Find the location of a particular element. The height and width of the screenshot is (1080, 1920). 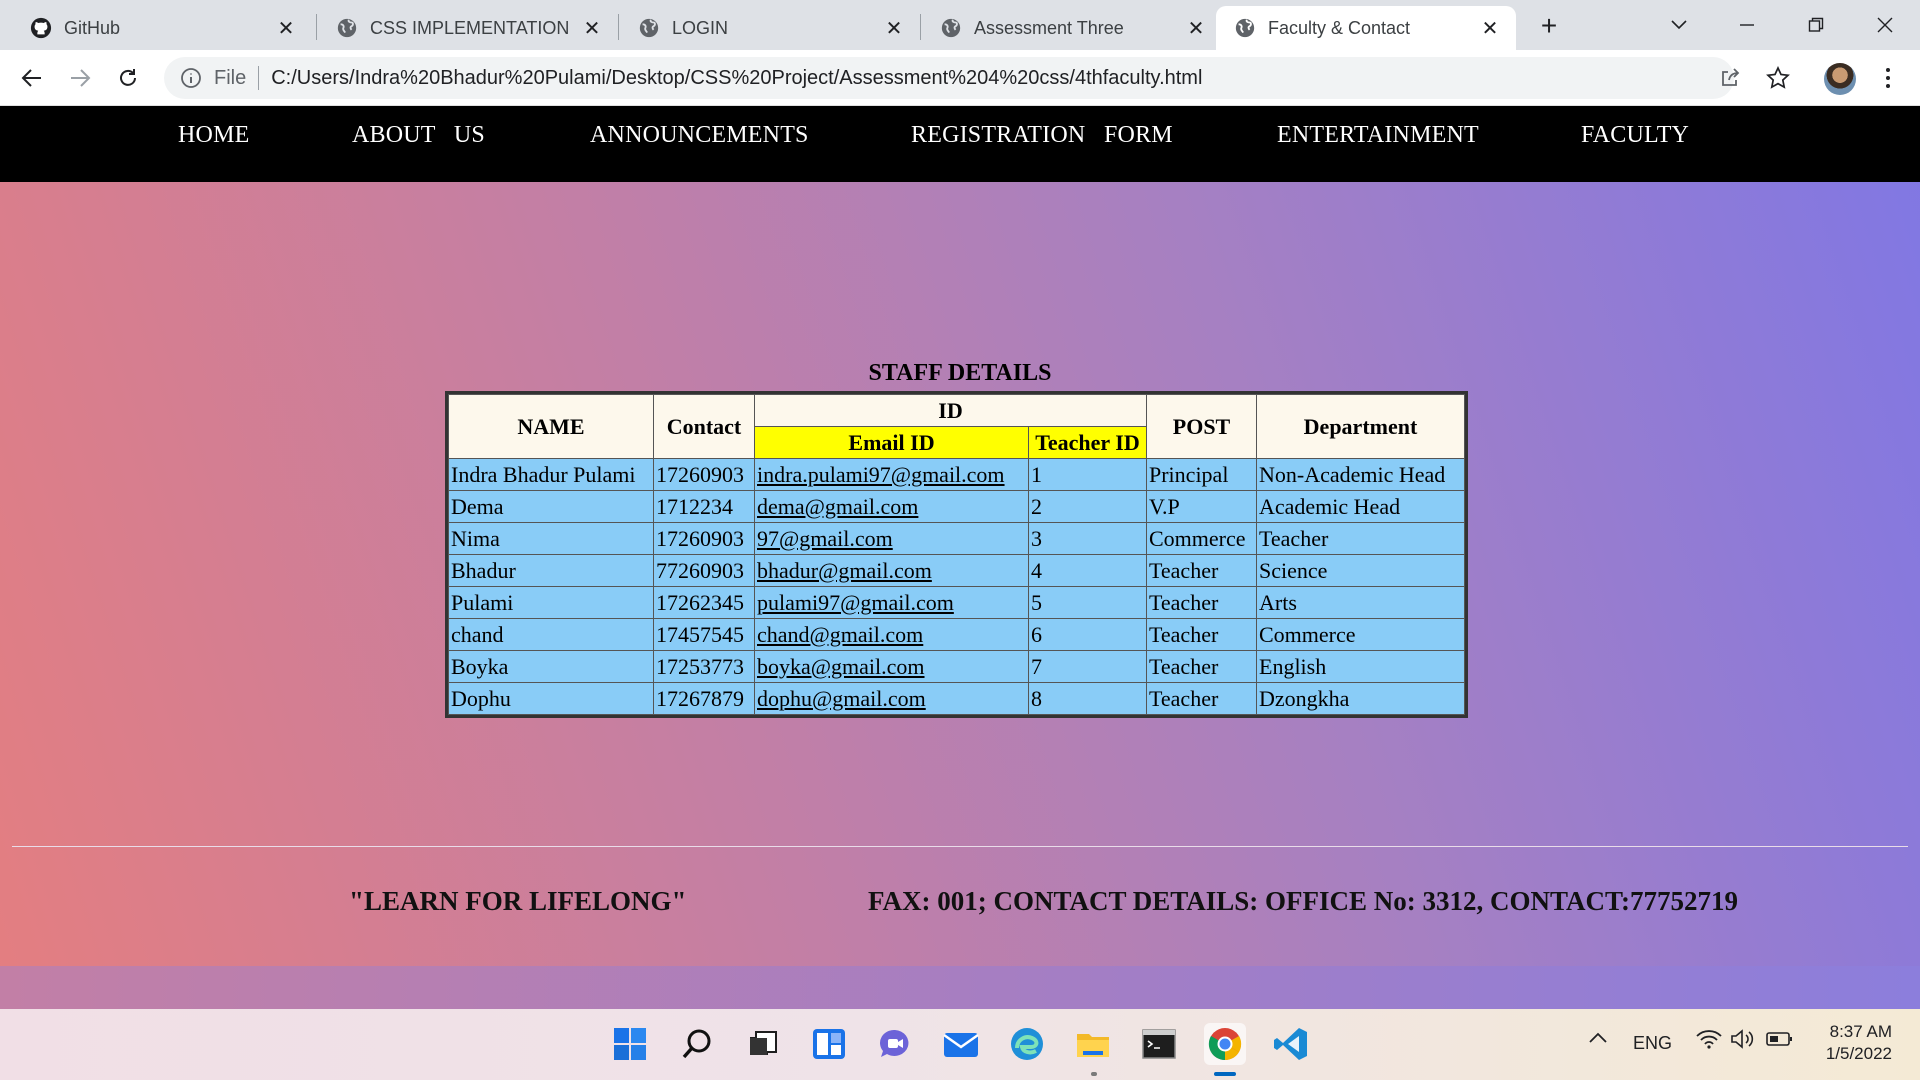

back-button is located at coordinates (32, 78).